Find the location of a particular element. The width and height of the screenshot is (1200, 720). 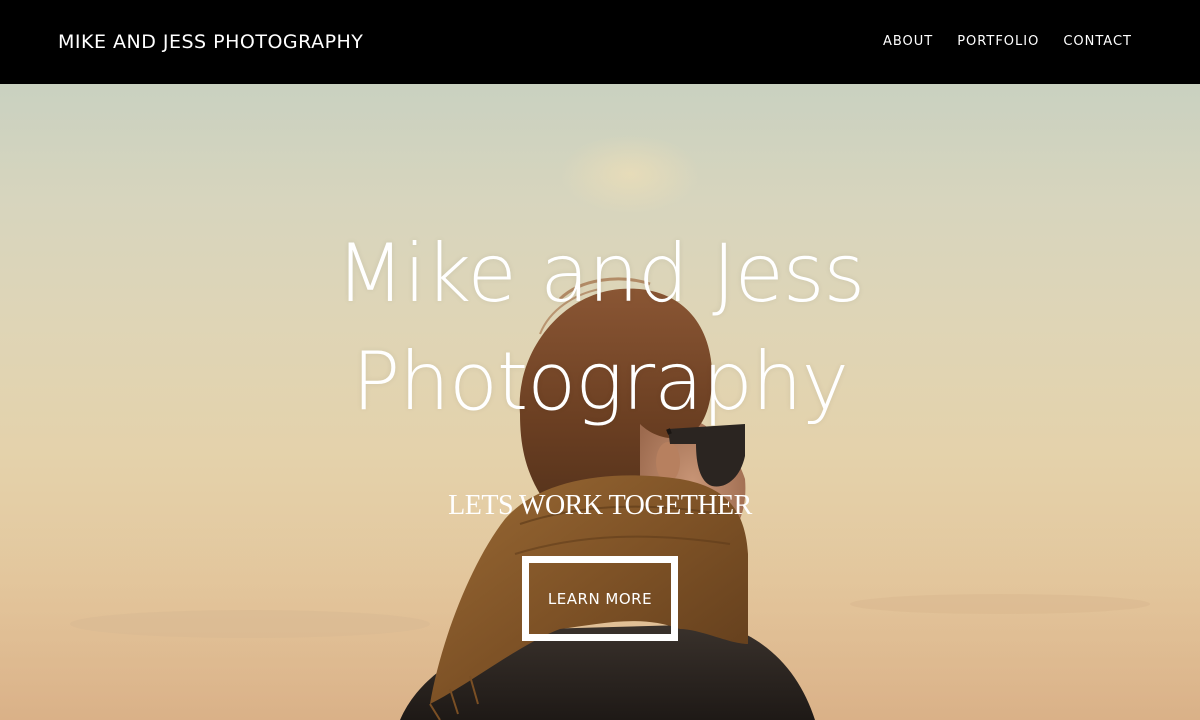

hero-title-line-1: Mike and Jess is located at coordinates (600, 273).